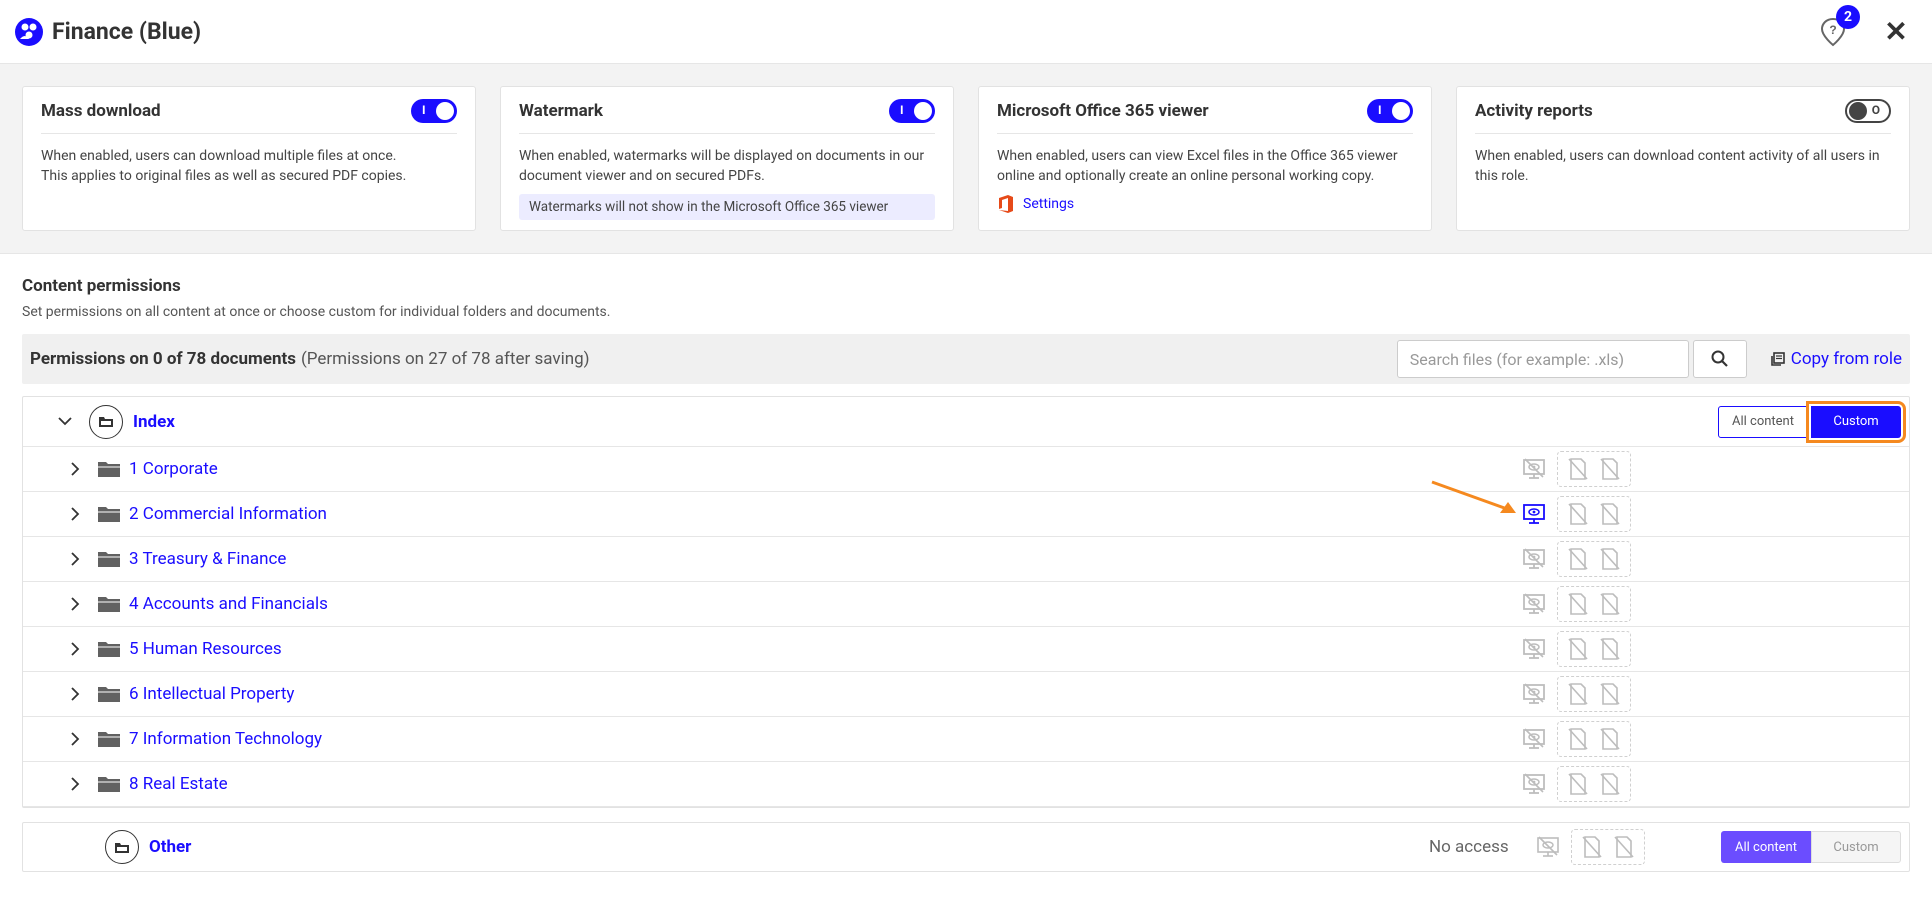 This screenshot has height=899, width=1932. I want to click on mass-download-toggle: I, so click(434, 111).